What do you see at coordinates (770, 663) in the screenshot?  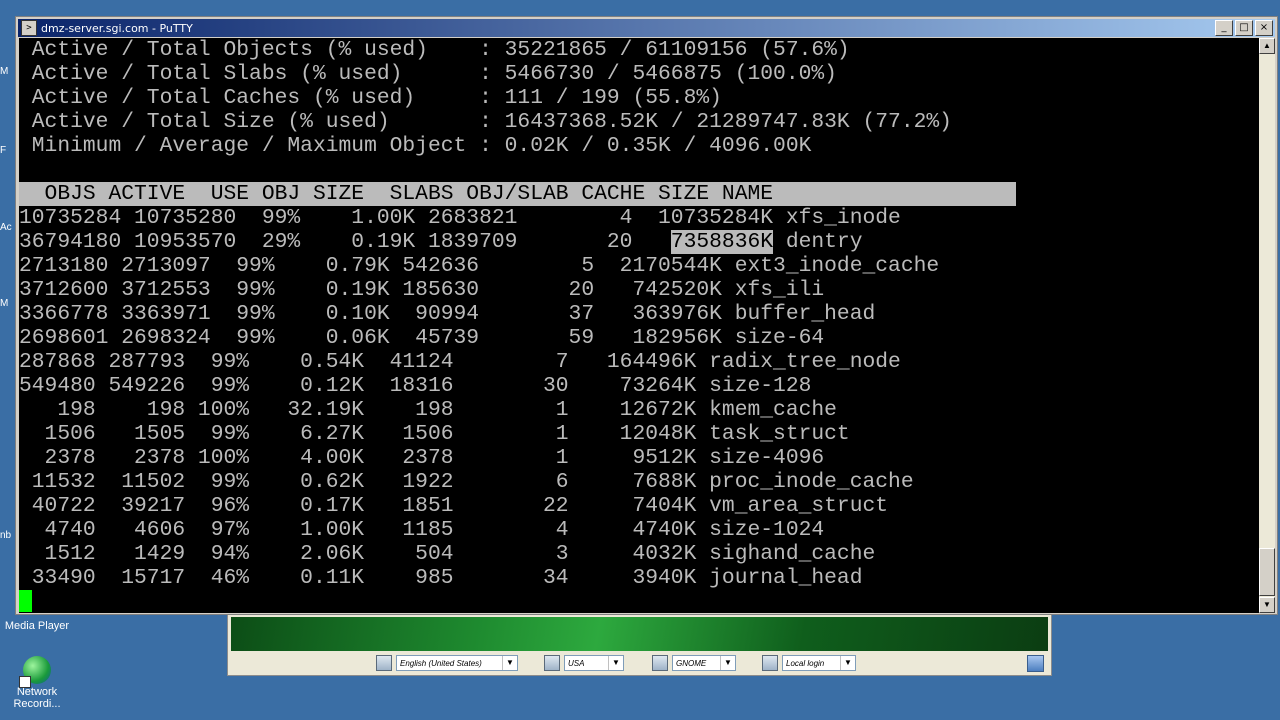 I see `login-type-icon` at bounding box center [770, 663].